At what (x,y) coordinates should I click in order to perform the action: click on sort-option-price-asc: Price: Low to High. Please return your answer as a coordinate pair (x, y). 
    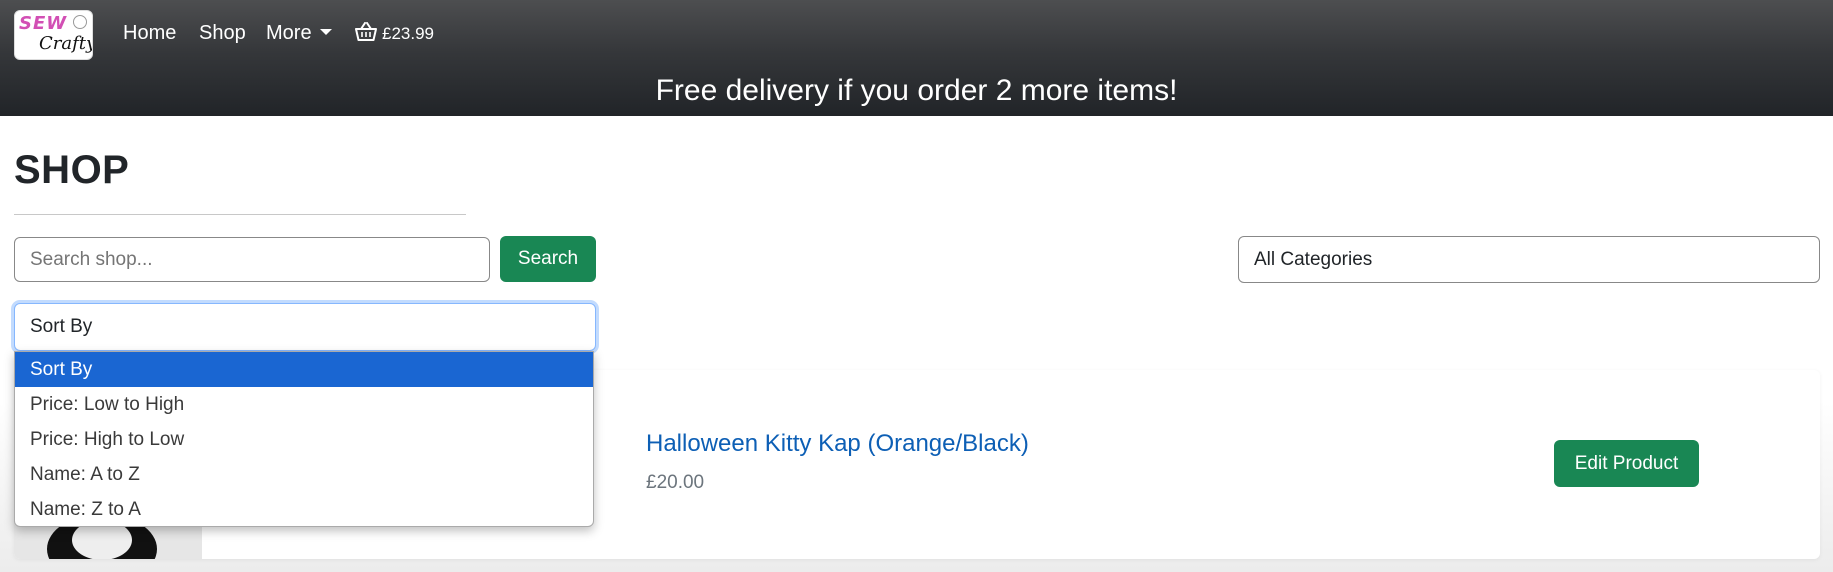
    Looking at the image, I should click on (304, 404).